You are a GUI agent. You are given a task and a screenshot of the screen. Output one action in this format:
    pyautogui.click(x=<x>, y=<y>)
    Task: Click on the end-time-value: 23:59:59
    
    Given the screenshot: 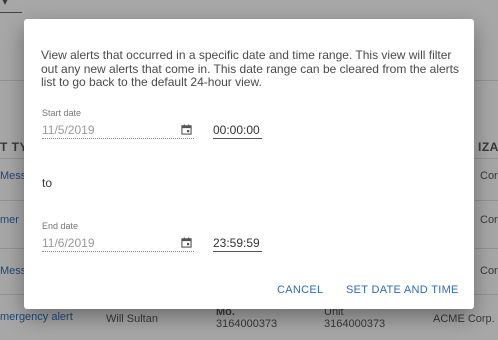 What is the action you would take?
    pyautogui.click(x=236, y=243)
    